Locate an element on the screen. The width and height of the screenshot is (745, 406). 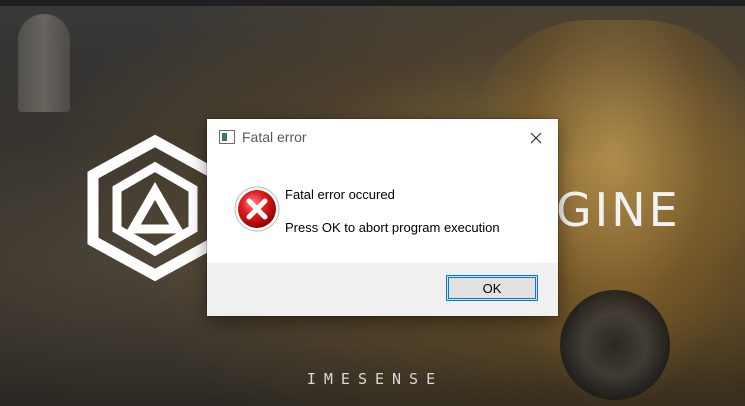
app-window-icon is located at coordinates (227, 137).